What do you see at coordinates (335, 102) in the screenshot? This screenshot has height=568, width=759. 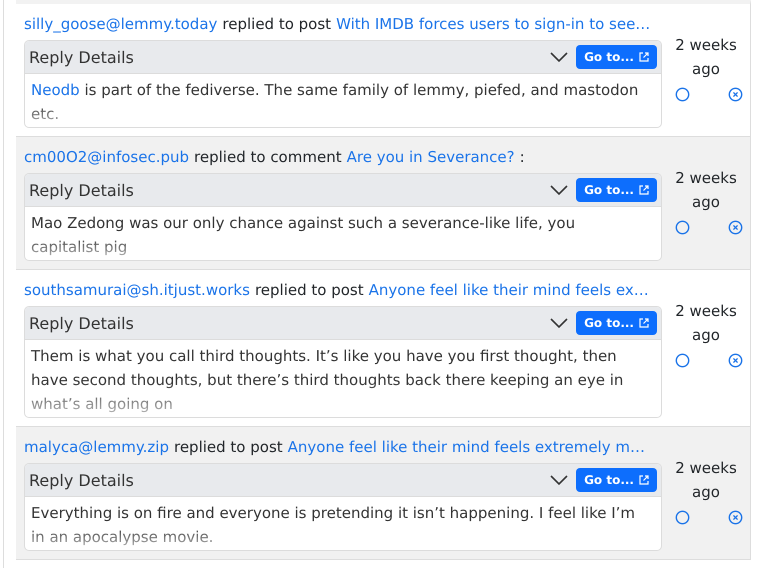 I see `reply-text: Neodb is part of the fediverse. The same family of lemmy, piefed, and mastodon etc.` at bounding box center [335, 102].